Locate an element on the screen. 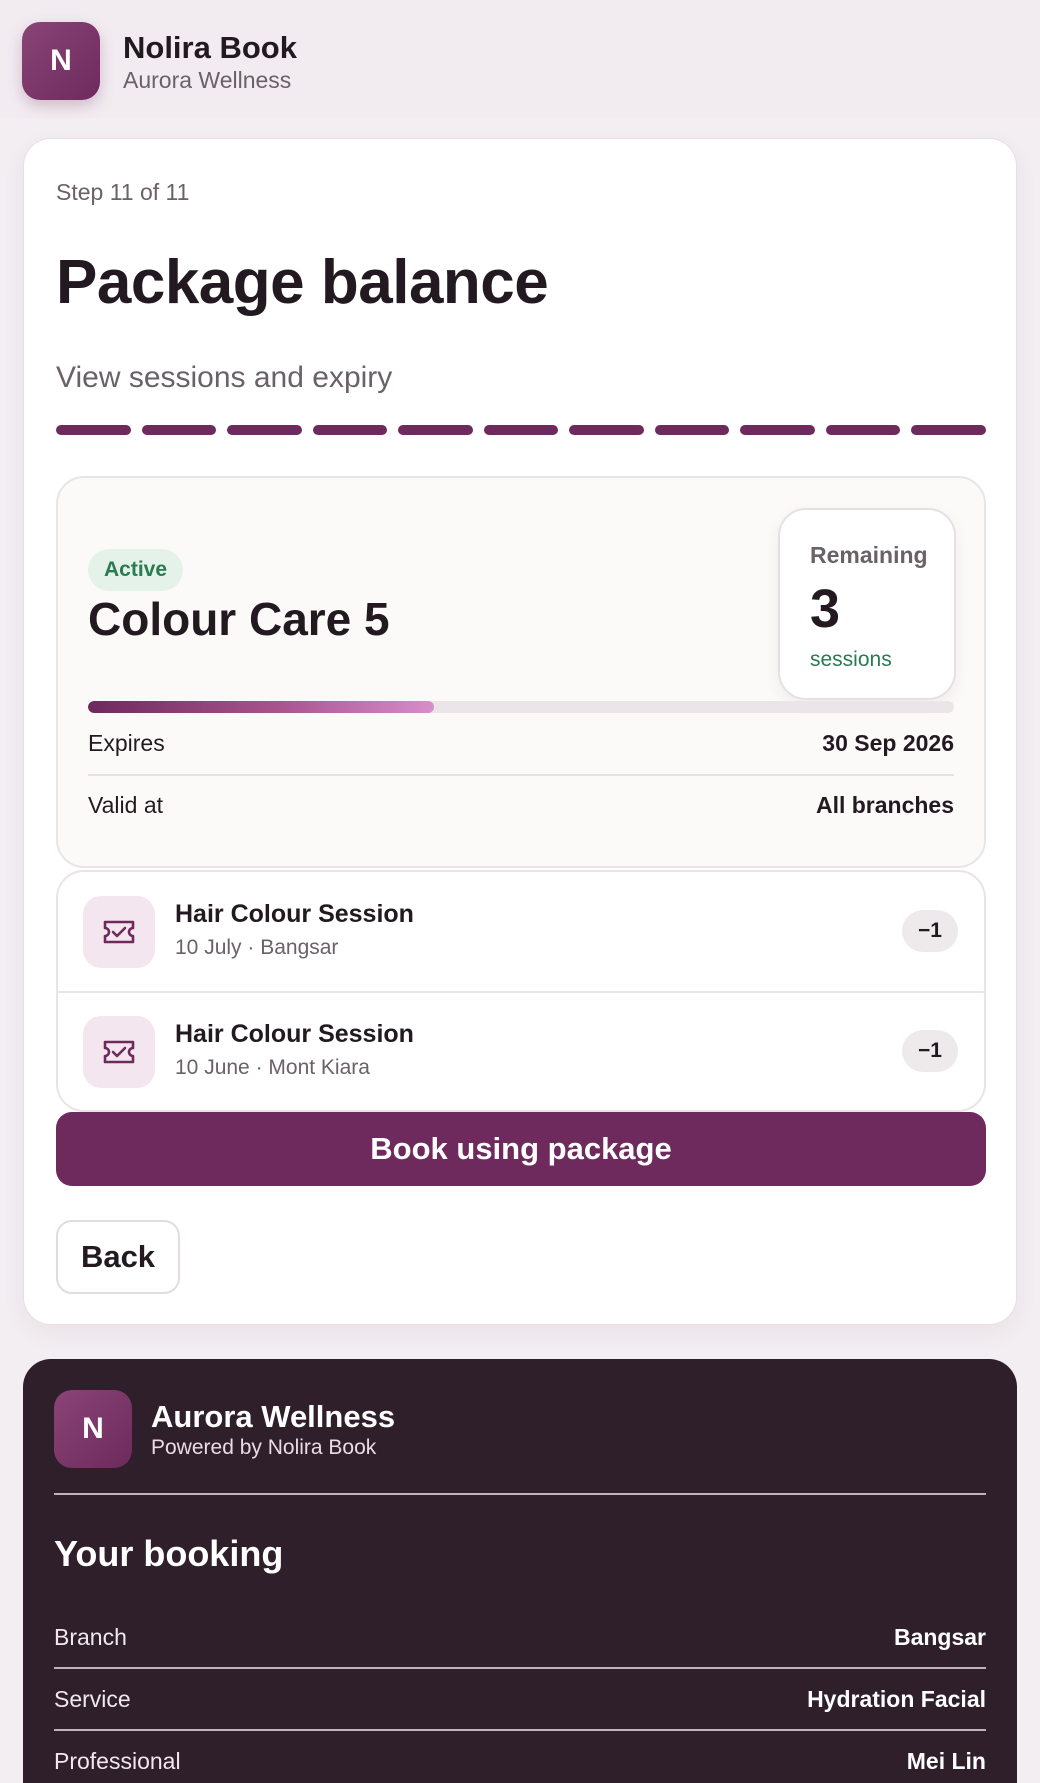 This screenshot has width=1040, height=1783. summary-value: Bangsar is located at coordinates (939, 1637).